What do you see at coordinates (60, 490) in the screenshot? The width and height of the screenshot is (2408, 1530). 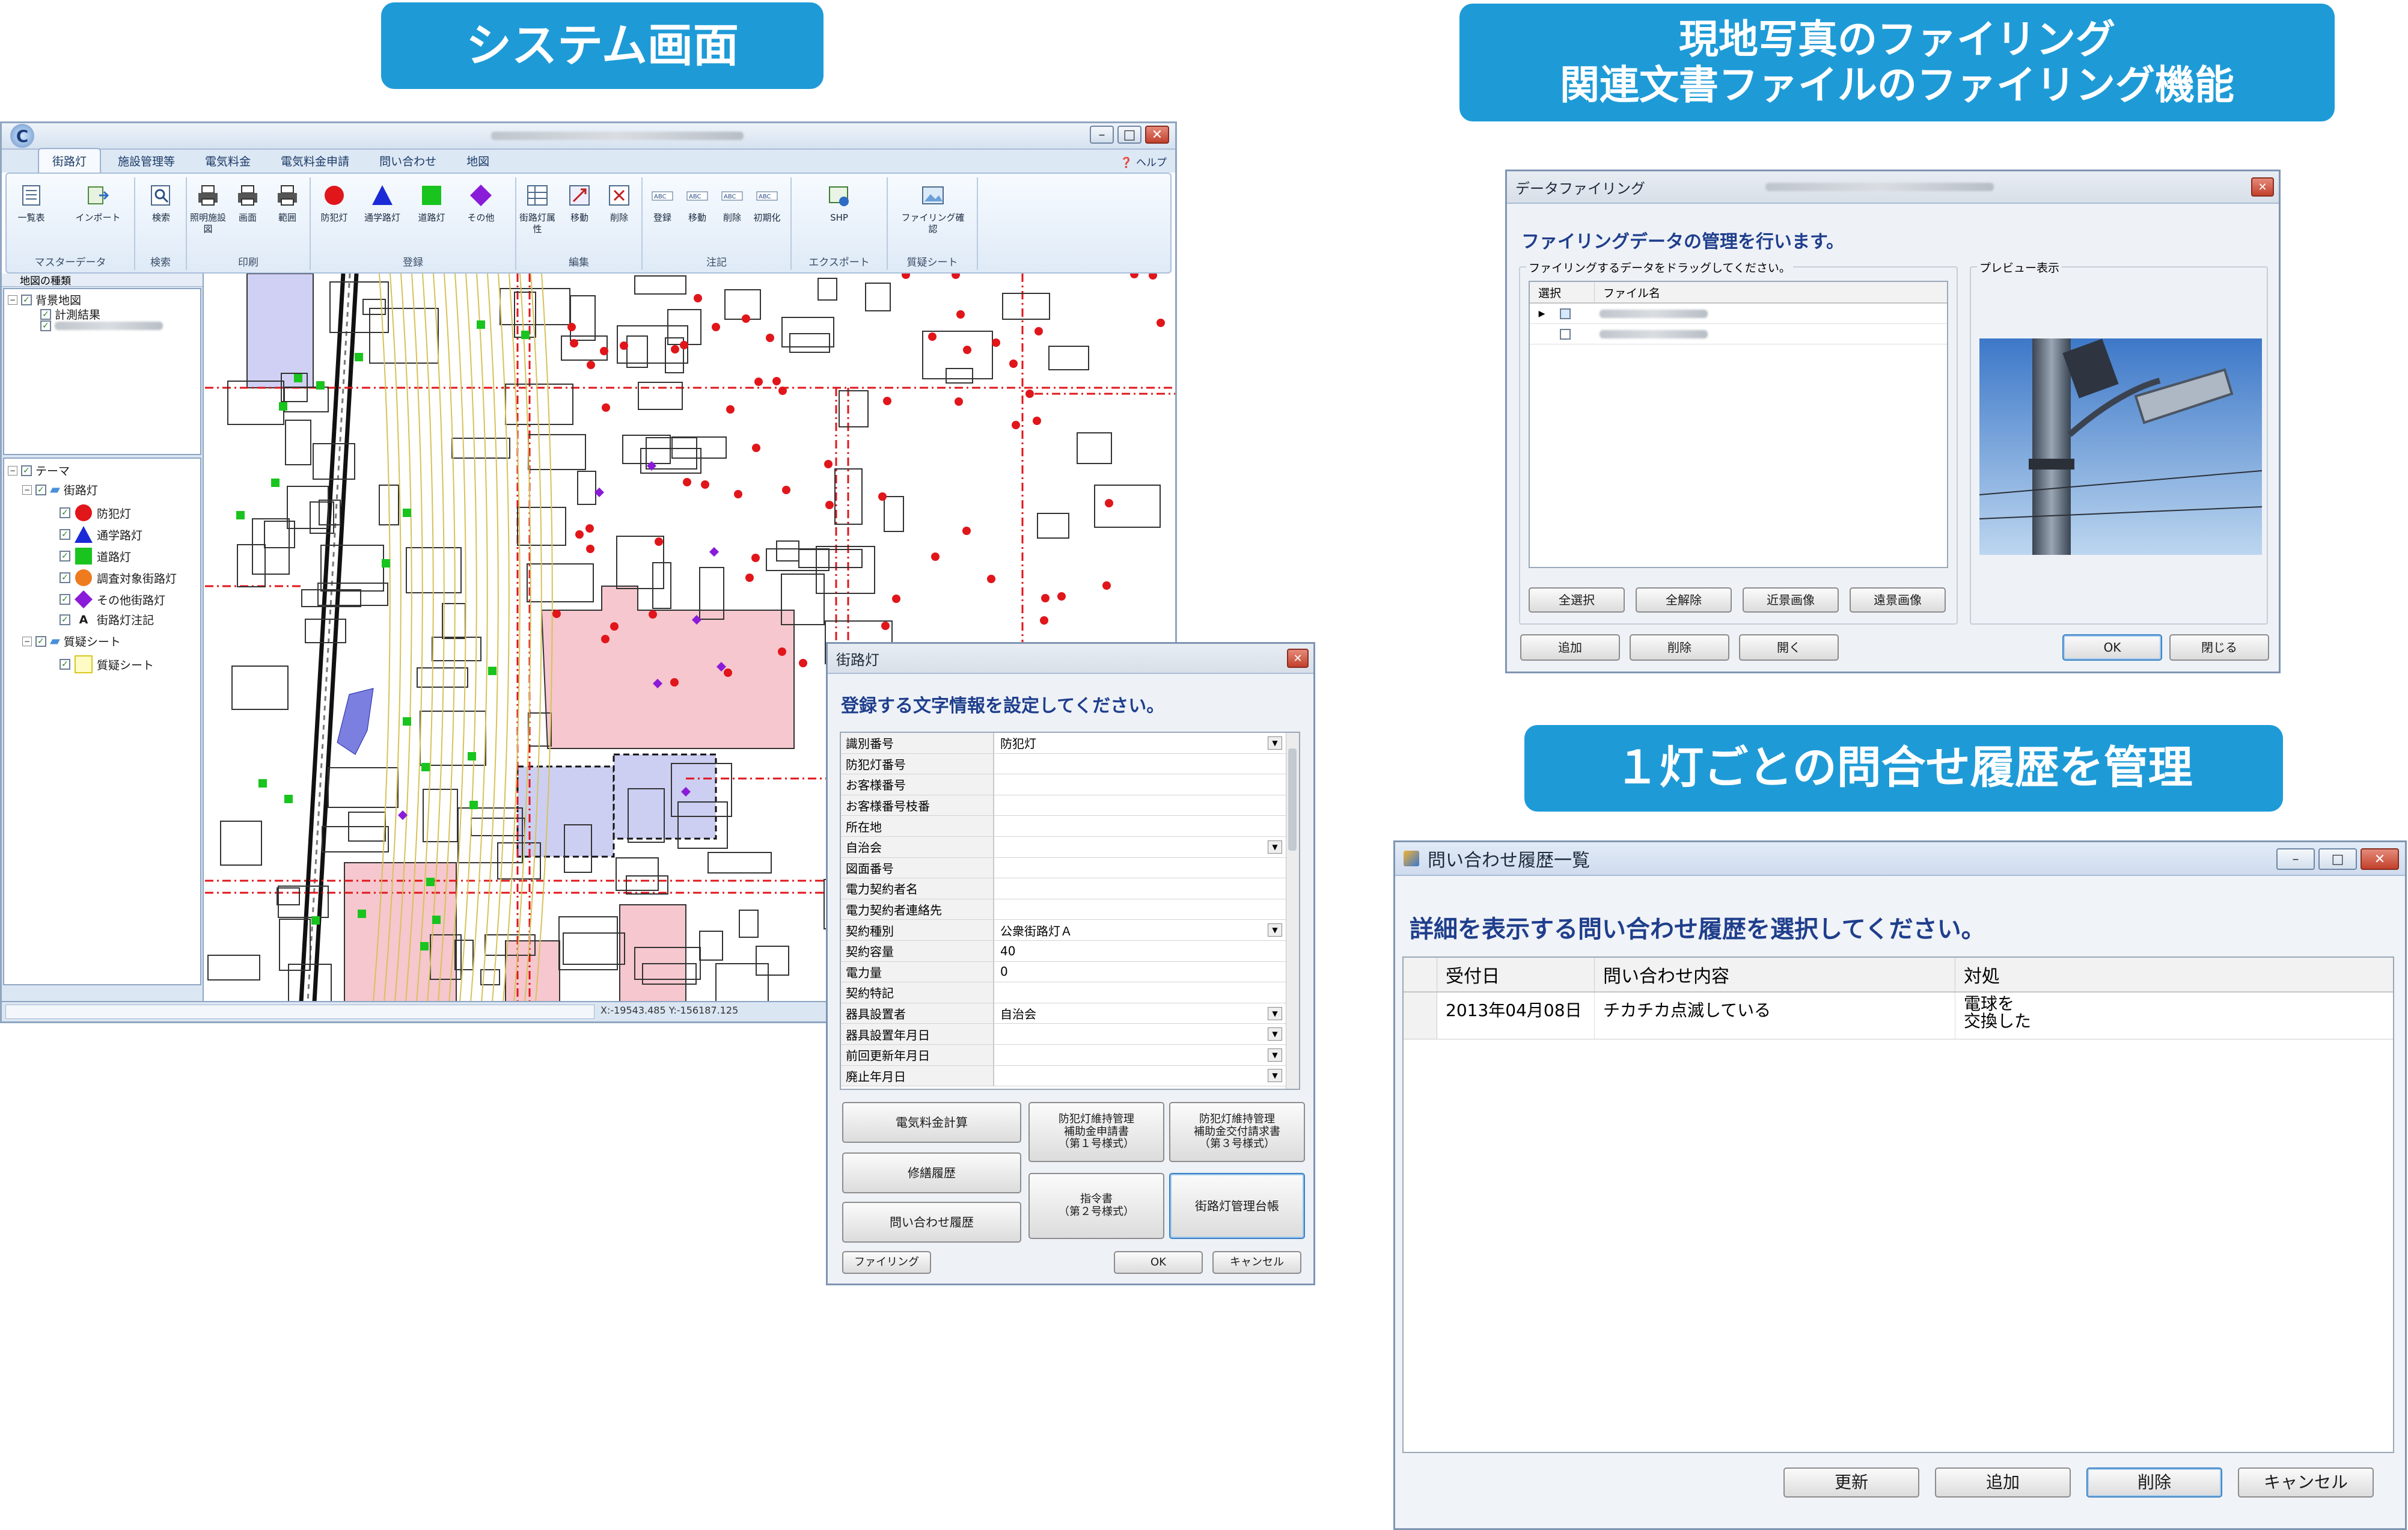 I see `tree-row-streetlight-group: − ✓ ▰ 街路灯` at bounding box center [60, 490].